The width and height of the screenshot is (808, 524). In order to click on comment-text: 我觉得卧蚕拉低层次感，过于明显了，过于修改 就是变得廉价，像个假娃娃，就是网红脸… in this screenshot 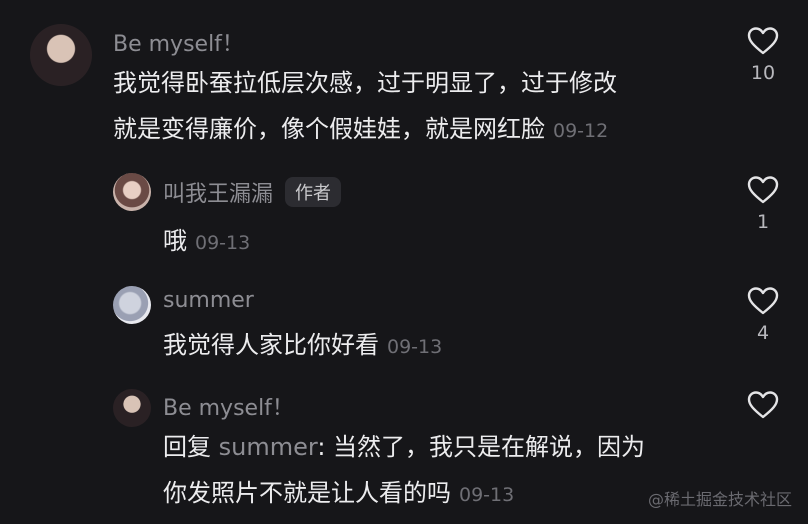, I will do `click(365, 107)`.